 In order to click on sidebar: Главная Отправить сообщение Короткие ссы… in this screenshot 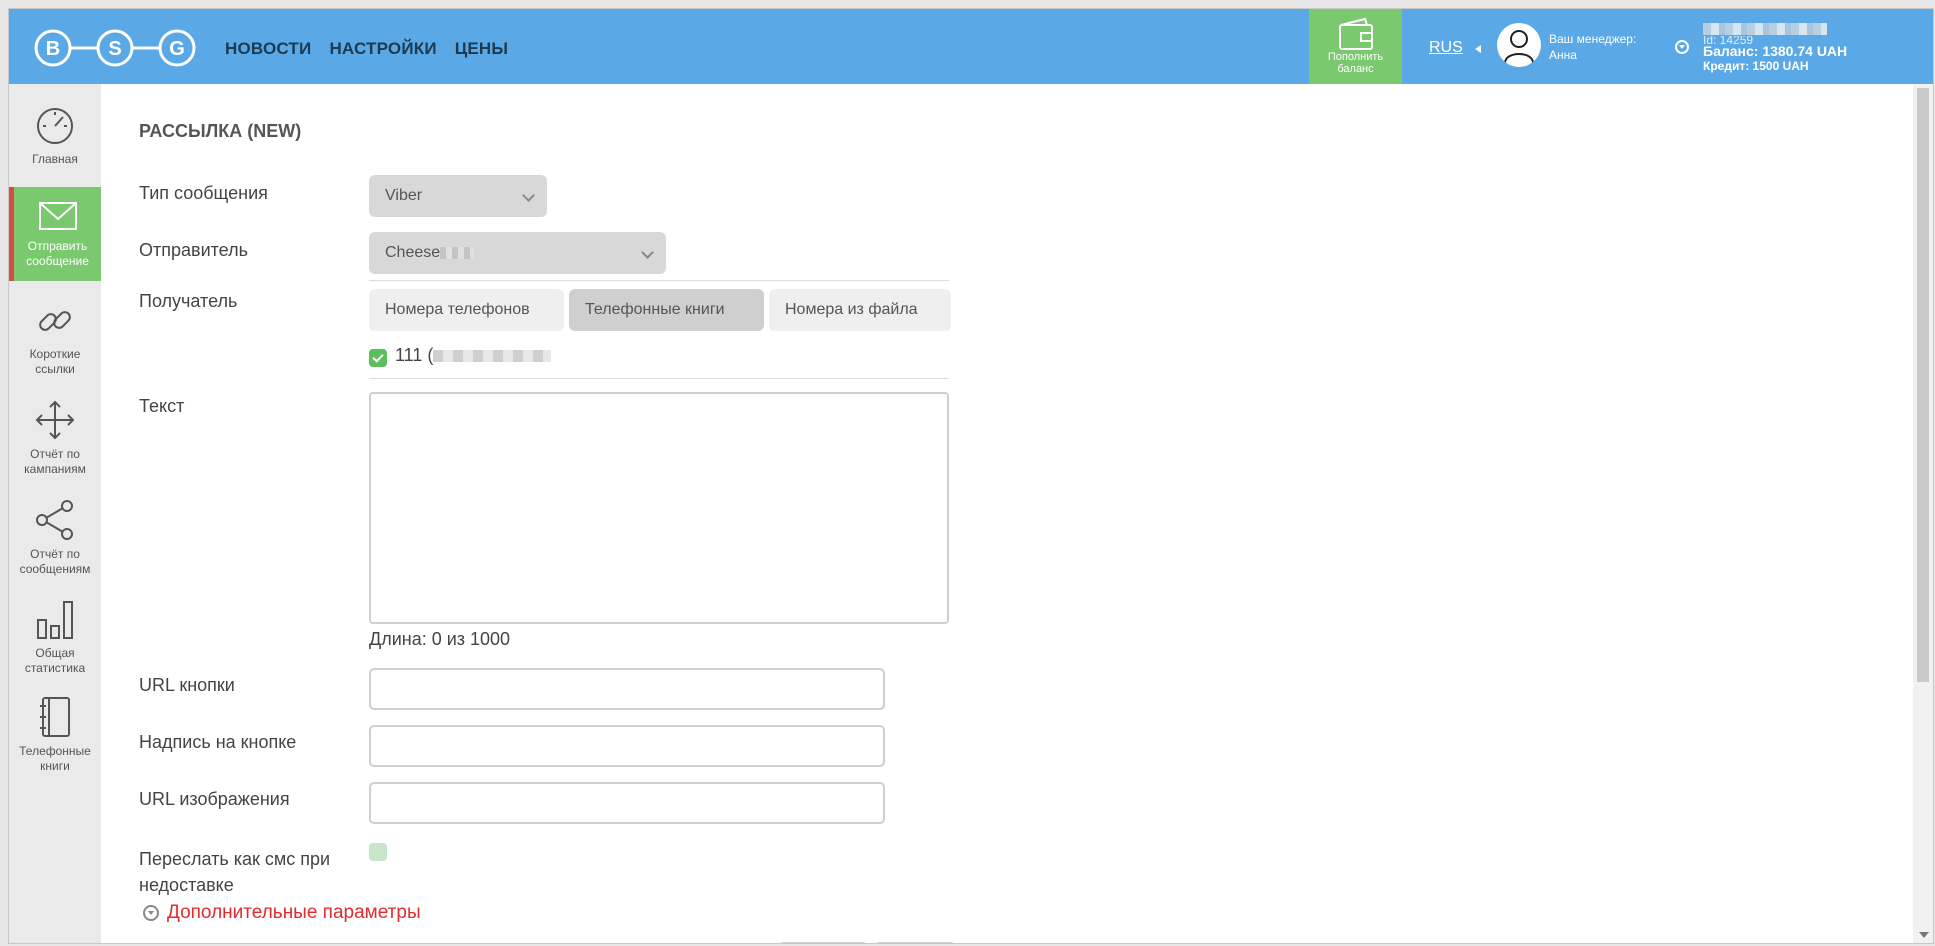, I will do `click(55, 513)`.